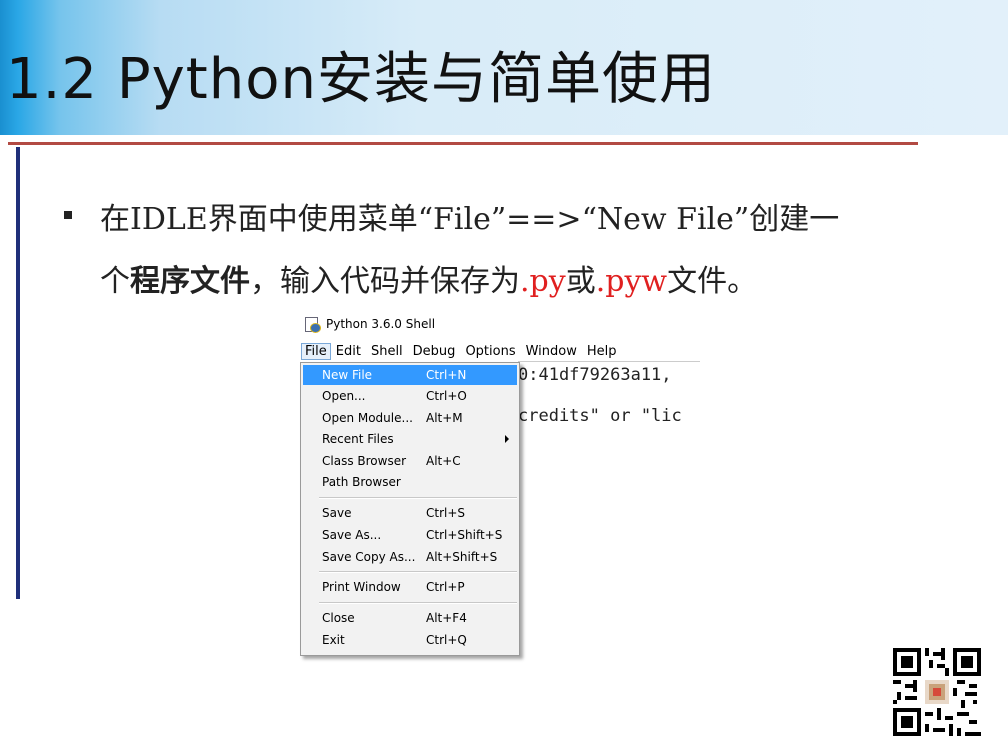 The image size is (1008, 756). I want to click on menu-window: Window, so click(551, 351).